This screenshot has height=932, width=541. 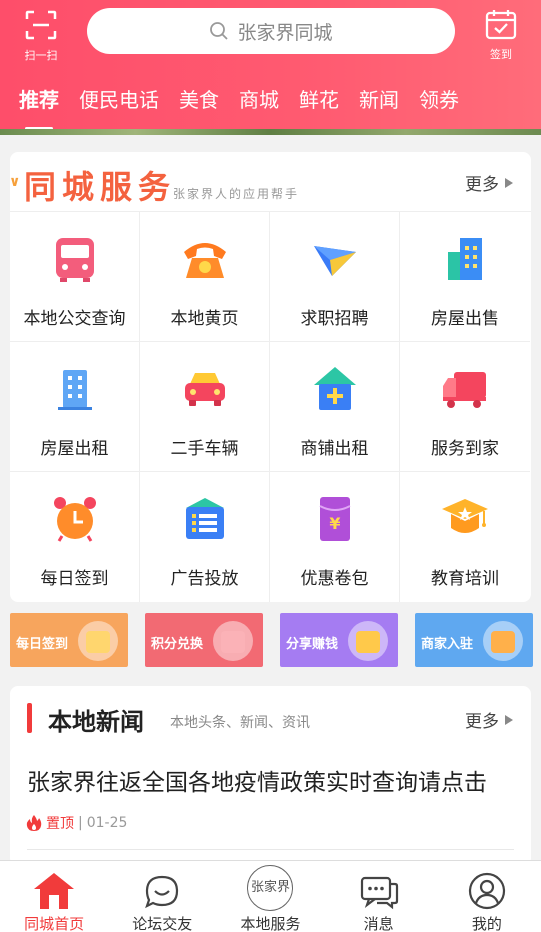 I want to click on tab-news: 新闻, so click(x=379, y=101).